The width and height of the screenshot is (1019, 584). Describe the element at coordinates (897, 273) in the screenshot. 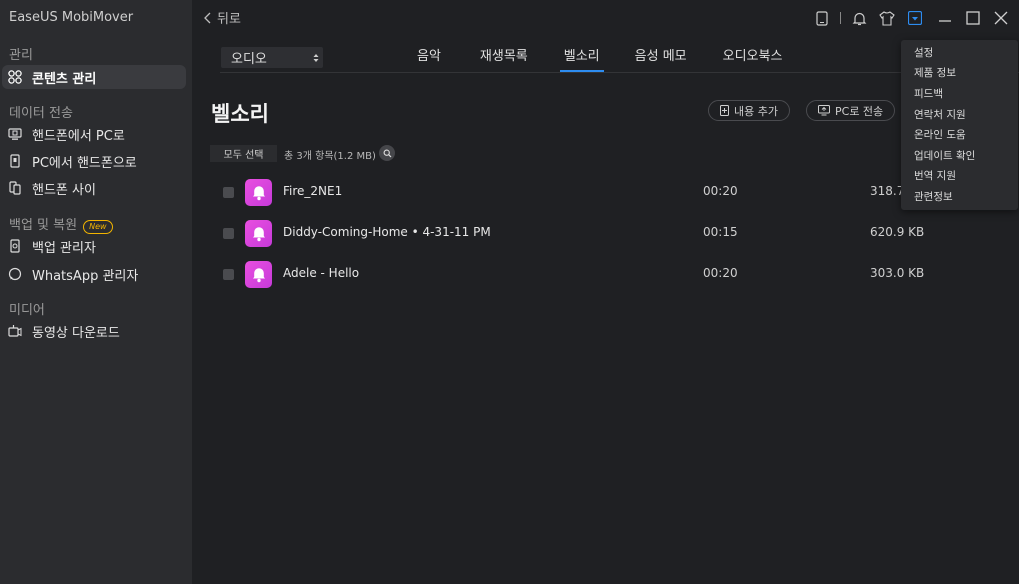

I see `file-size: 303.0 KB` at that location.